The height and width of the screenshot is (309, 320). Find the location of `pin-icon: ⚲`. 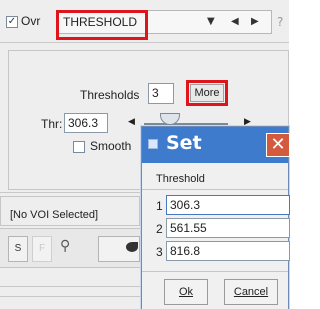

pin-icon: ⚲ is located at coordinates (68, 248).